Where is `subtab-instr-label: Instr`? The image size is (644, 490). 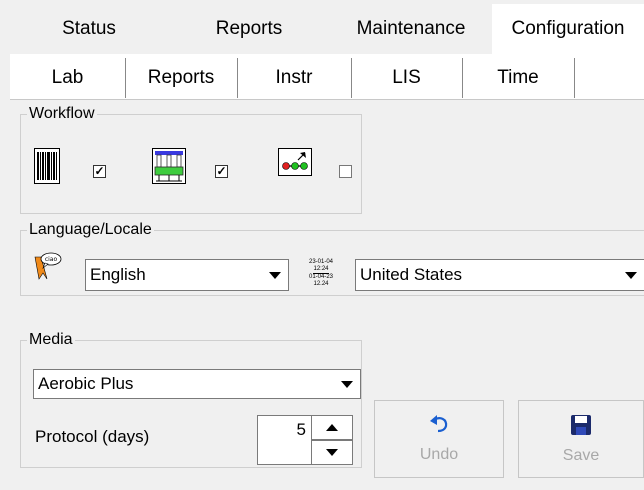
subtab-instr-label: Instr is located at coordinates (294, 77).